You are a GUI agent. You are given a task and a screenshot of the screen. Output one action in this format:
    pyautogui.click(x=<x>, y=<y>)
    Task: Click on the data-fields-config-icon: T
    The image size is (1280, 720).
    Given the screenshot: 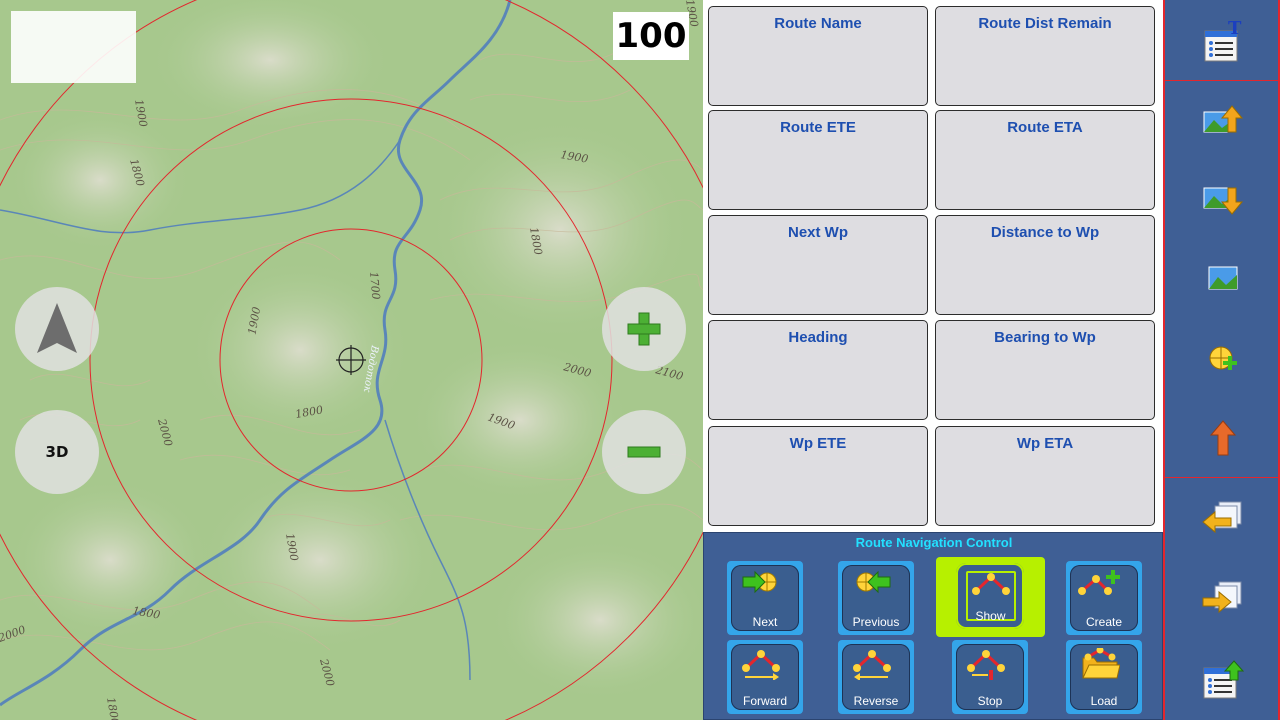 What is the action you would take?
    pyautogui.click(x=1223, y=41)
    